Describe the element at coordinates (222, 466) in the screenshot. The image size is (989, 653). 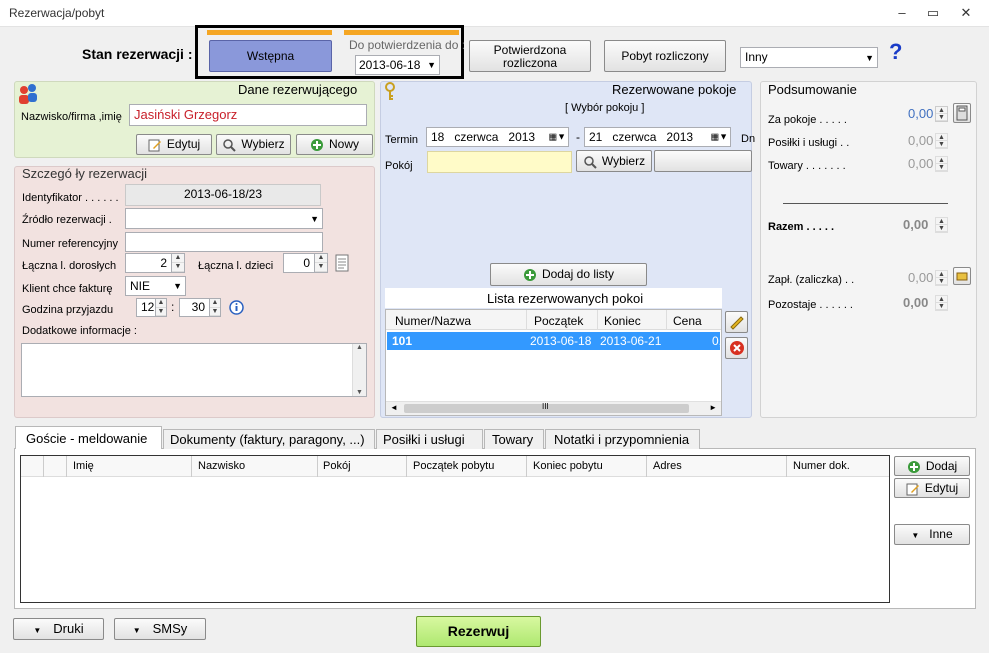
I see `col-last-name: Nazwisko` at that location.